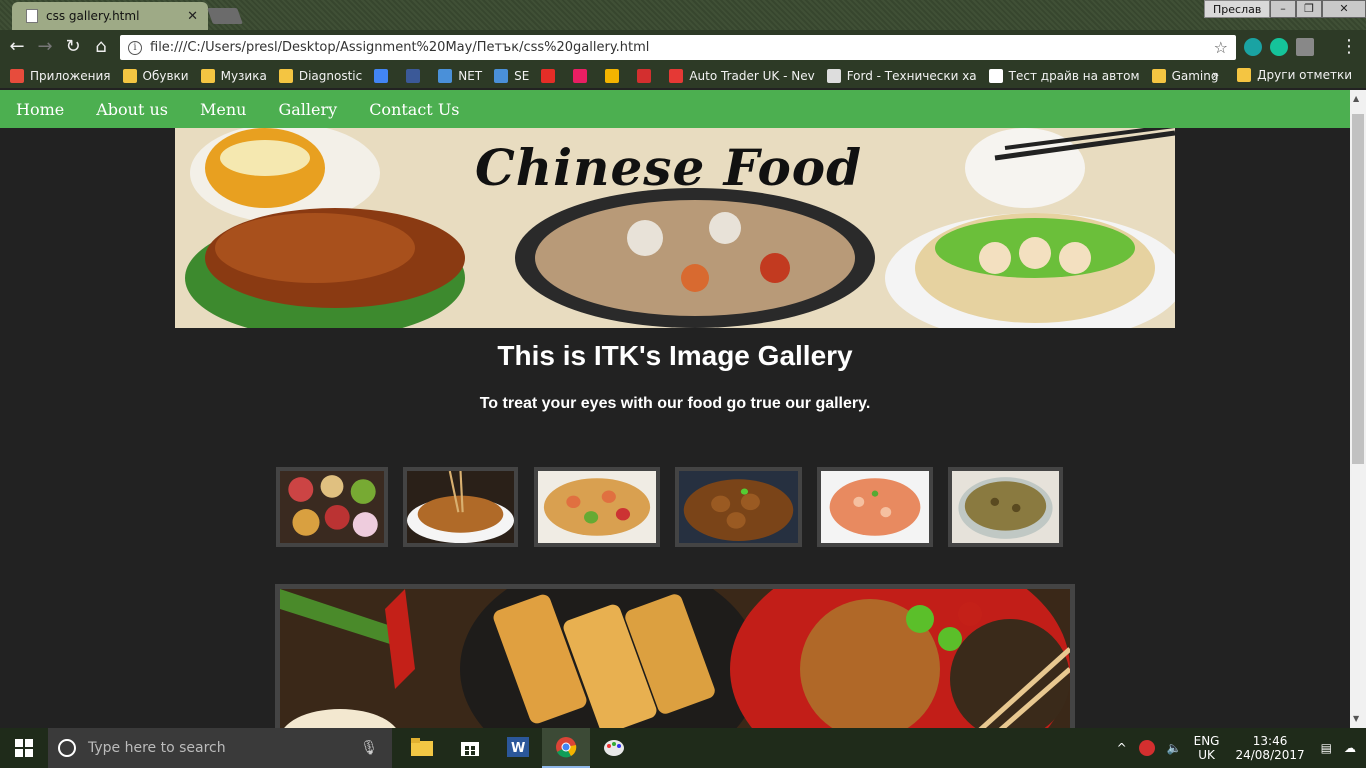  I want to click on site-nav: Home About us Menu Gallery Contact Us, so click(675, 109).